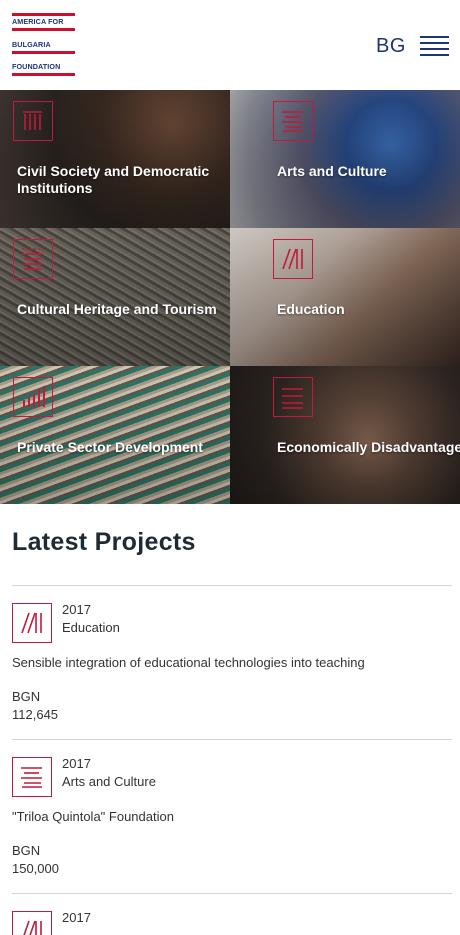 The width and height of the screenshot is (460, 935). I want to click on category-tile-economically-disadvantaged: Economically Disadvantaged, so click(345, 435).